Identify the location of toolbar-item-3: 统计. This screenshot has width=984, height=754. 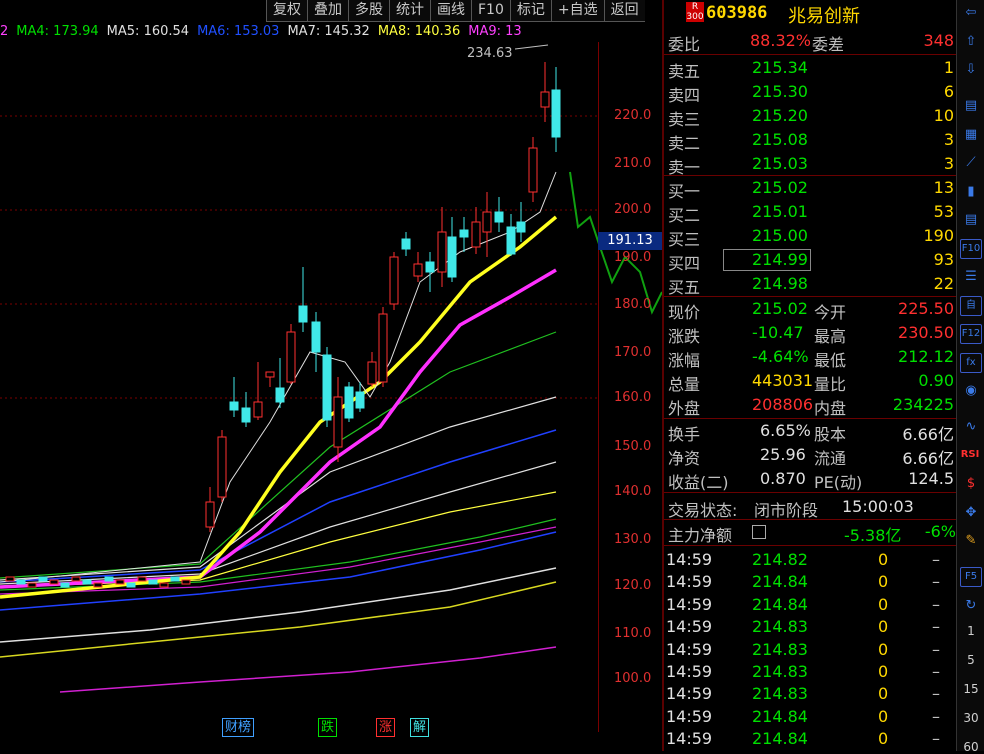
(409, 11).